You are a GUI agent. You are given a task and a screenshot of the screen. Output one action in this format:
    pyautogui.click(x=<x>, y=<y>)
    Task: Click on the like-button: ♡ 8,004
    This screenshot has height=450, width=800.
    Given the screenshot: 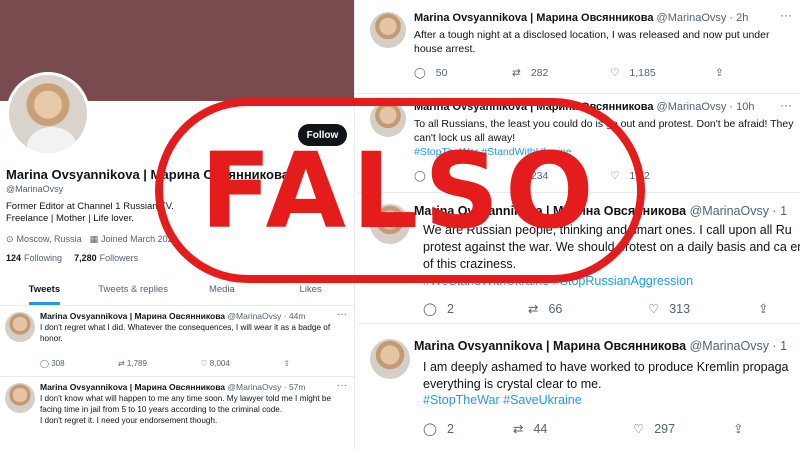 What is the action you would take?
    pyautogui.click(x=214, y=363)
    